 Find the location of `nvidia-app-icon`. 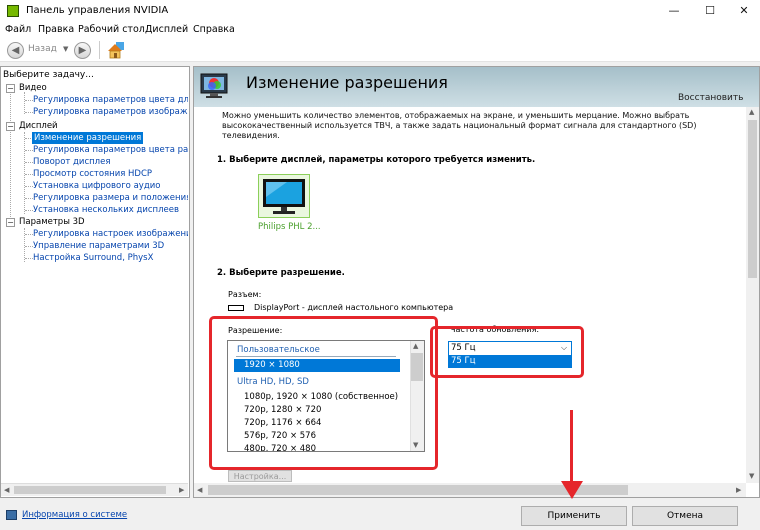

nvidia-app-icon is located at coordinates (13, 11).